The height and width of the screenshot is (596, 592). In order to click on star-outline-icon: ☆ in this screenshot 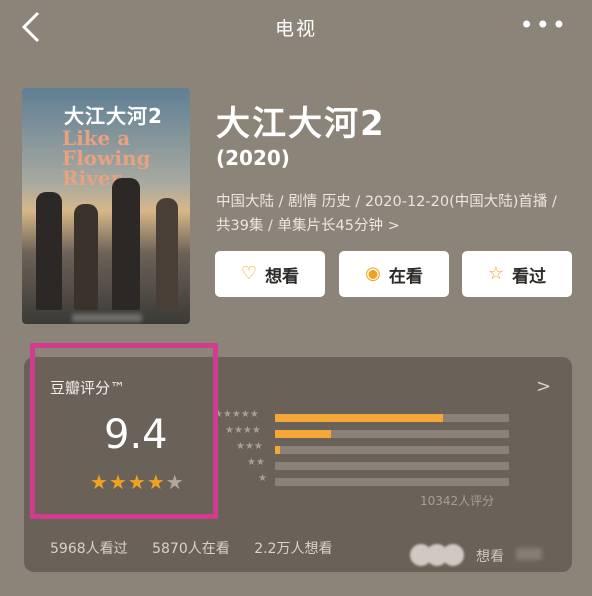, I will do `click(496, 273)`.